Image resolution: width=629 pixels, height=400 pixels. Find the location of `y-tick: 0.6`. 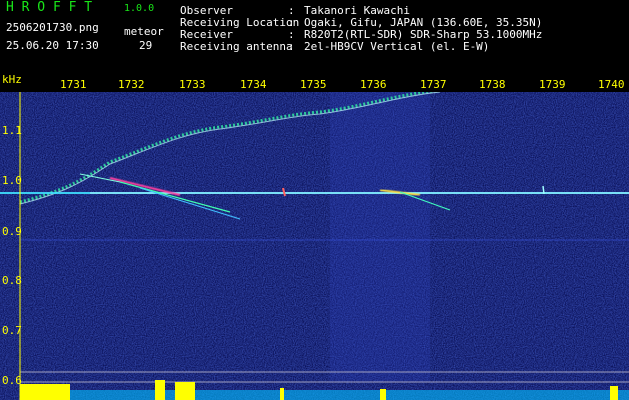

y-tick: 0.6 is located at coordinates (12, 380).